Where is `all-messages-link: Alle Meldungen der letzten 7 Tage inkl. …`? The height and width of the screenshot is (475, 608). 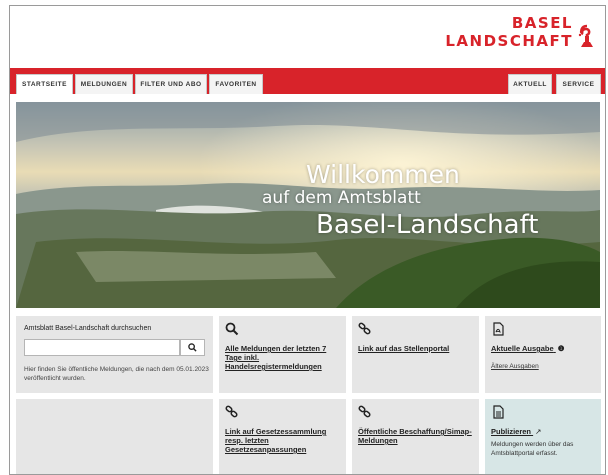
all-messages-link: Alle Meldungen der letzten 7 Tage inkl. … is located at coordinates (283, 357).